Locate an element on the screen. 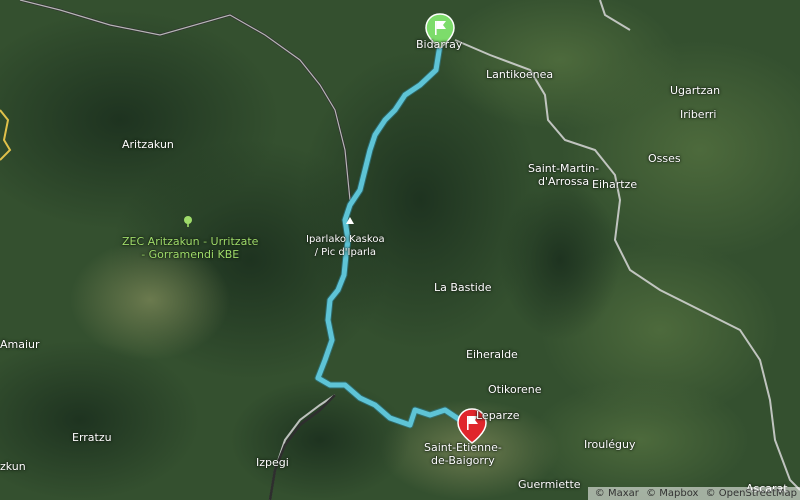  place-label-otikorene: Otikorene is located at coordinates (515, 389).